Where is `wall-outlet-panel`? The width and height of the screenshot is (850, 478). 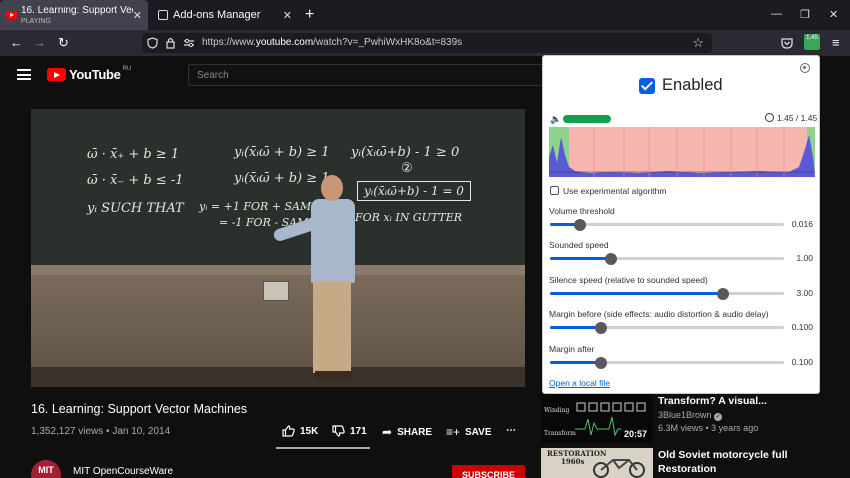
wall-outlet-panel is located at coordinates (276, 291).